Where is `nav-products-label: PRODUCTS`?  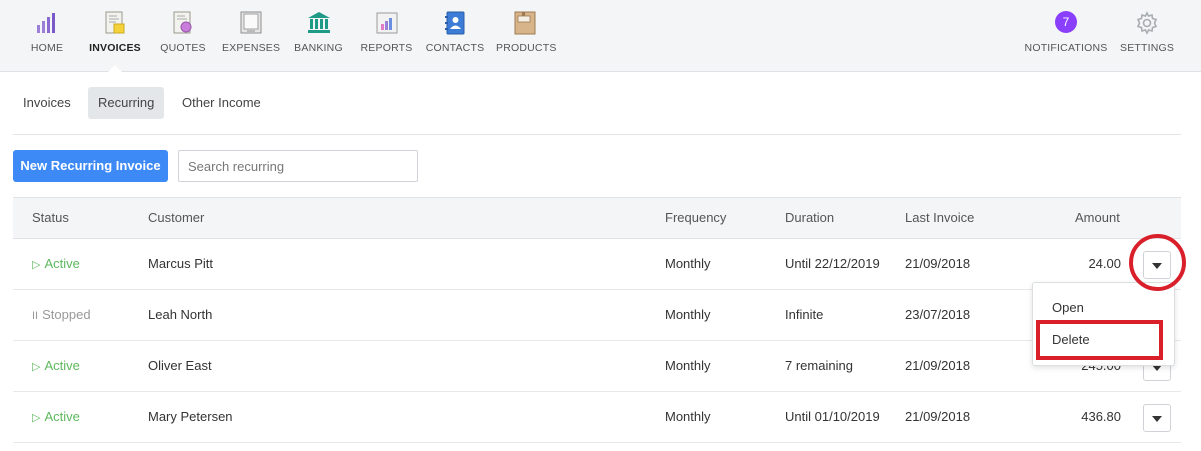 nav-products-label: PRODUCTS is located at coordinates (526, 48).